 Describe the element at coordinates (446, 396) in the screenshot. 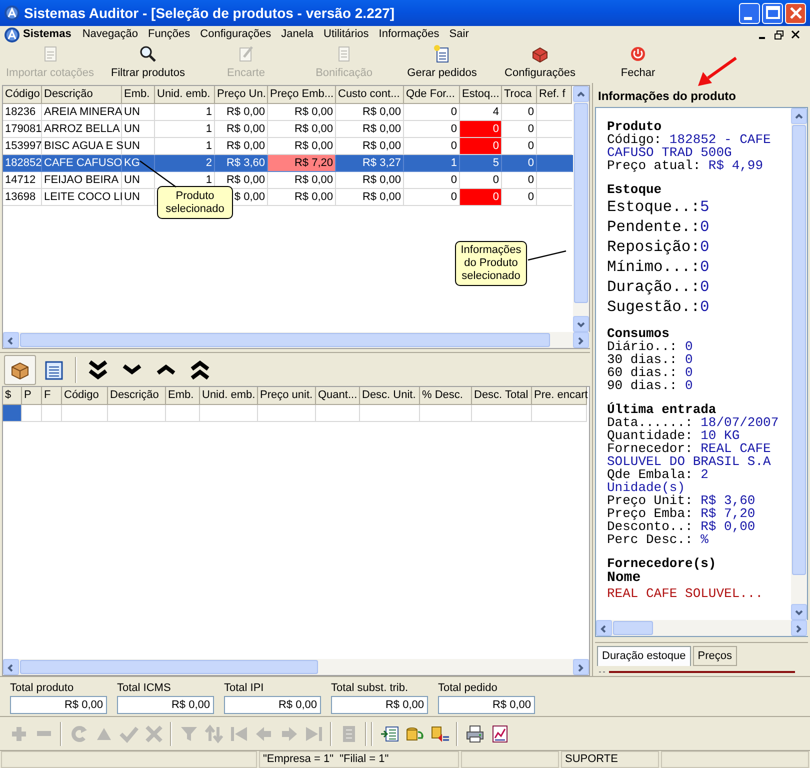

I see `column-header: % Desc.` at that location.